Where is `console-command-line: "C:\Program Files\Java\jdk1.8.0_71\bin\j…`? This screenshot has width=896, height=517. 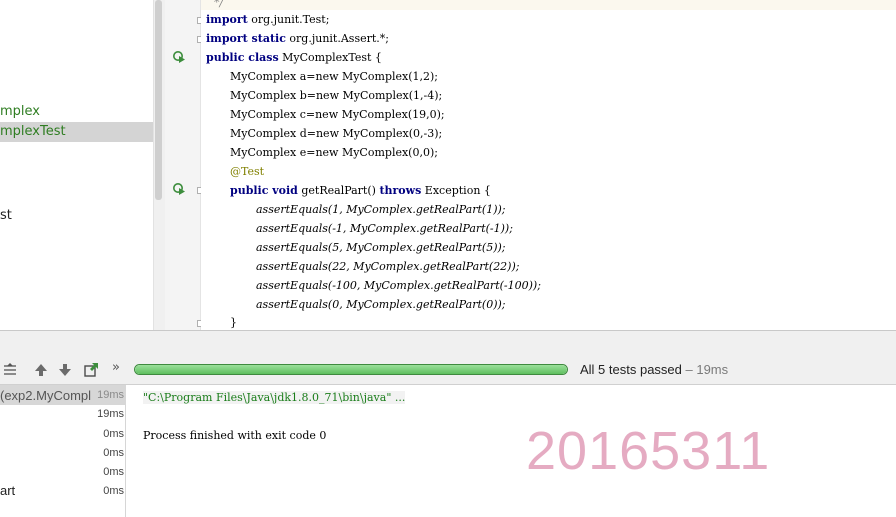
console-command-line: "C:\Program Files\Java\jdk1.8.0_71\bin\j… is located at coordinates (274, 397).